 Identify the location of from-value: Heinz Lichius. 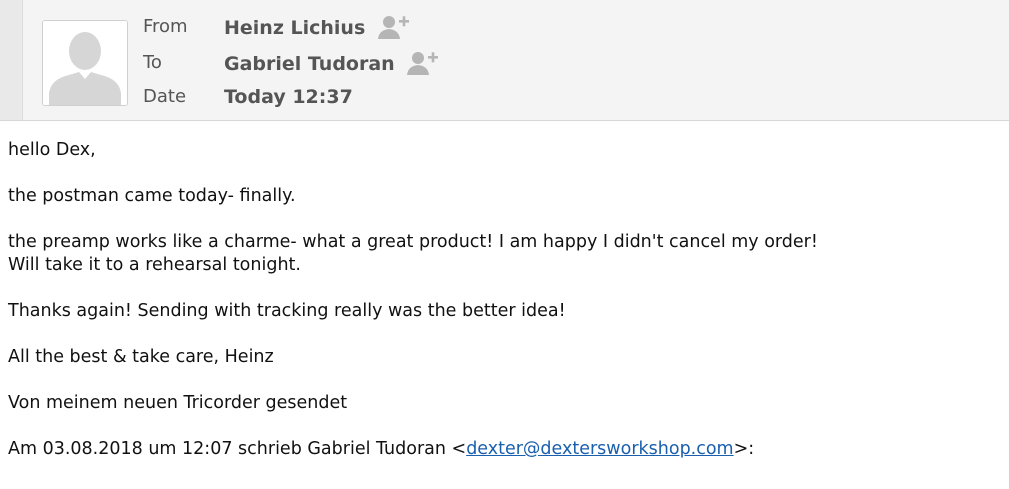
(294, 28).